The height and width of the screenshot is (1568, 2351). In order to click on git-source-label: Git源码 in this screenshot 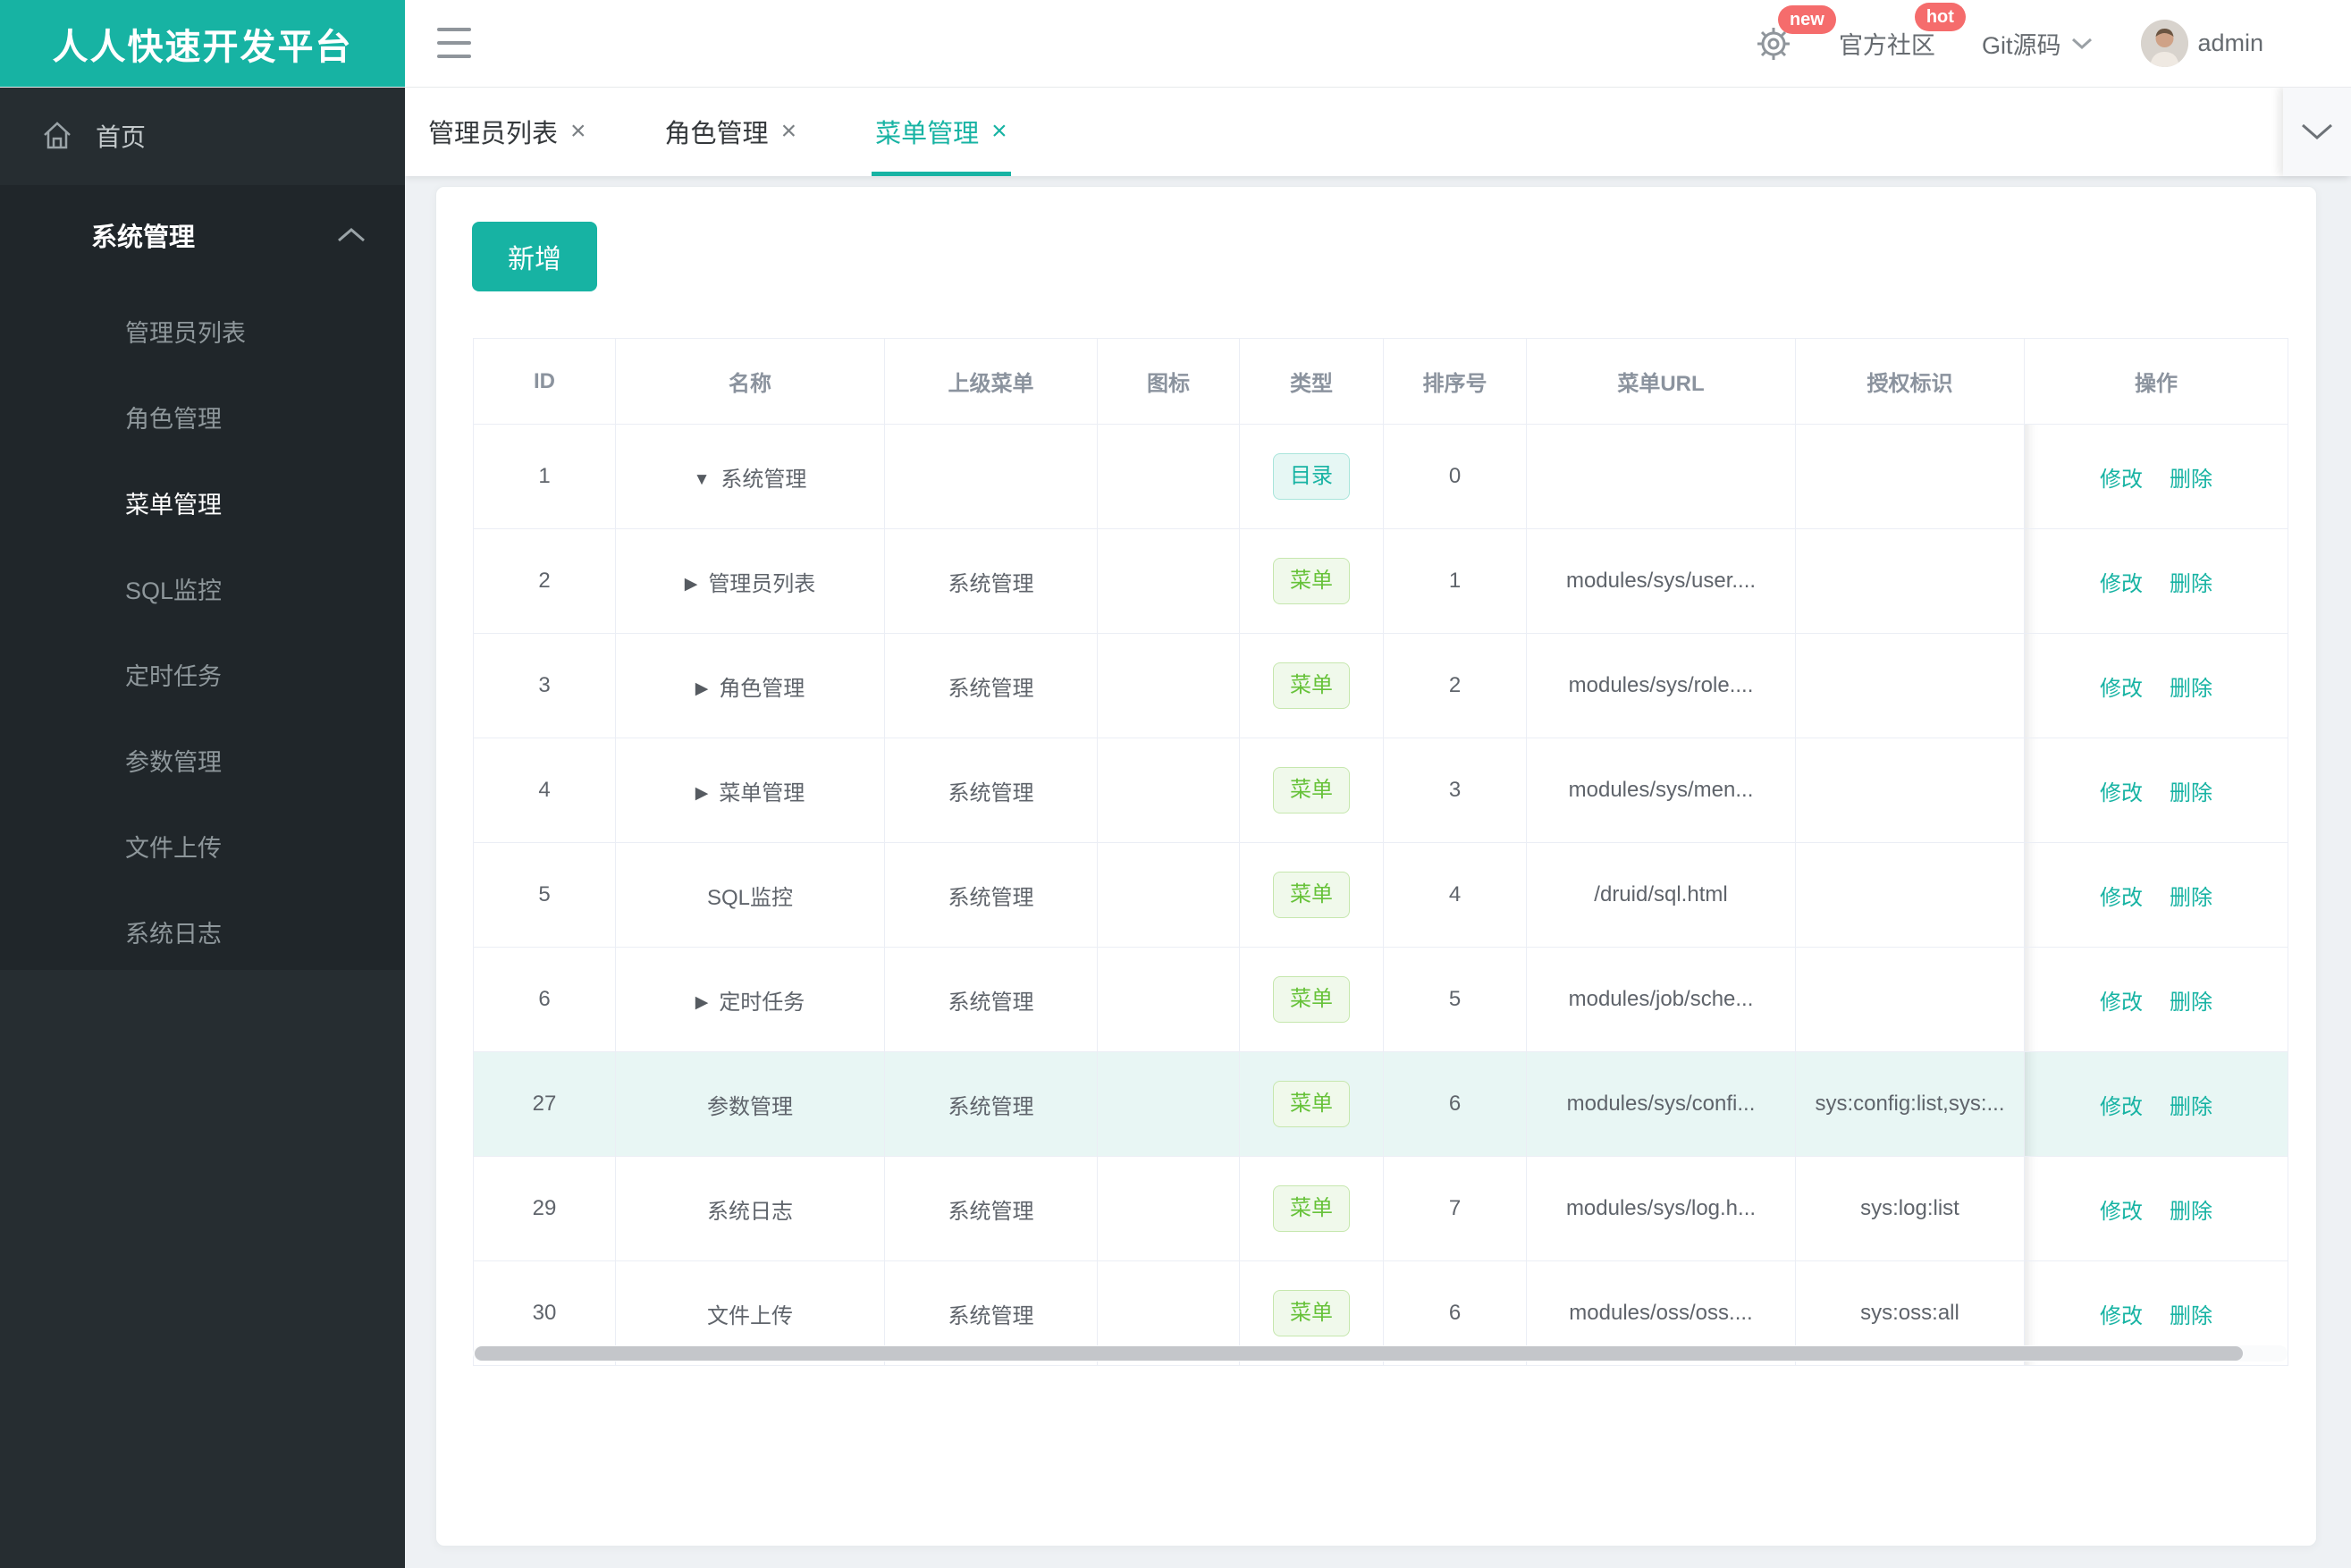, I will do `click(2021, 45)`.